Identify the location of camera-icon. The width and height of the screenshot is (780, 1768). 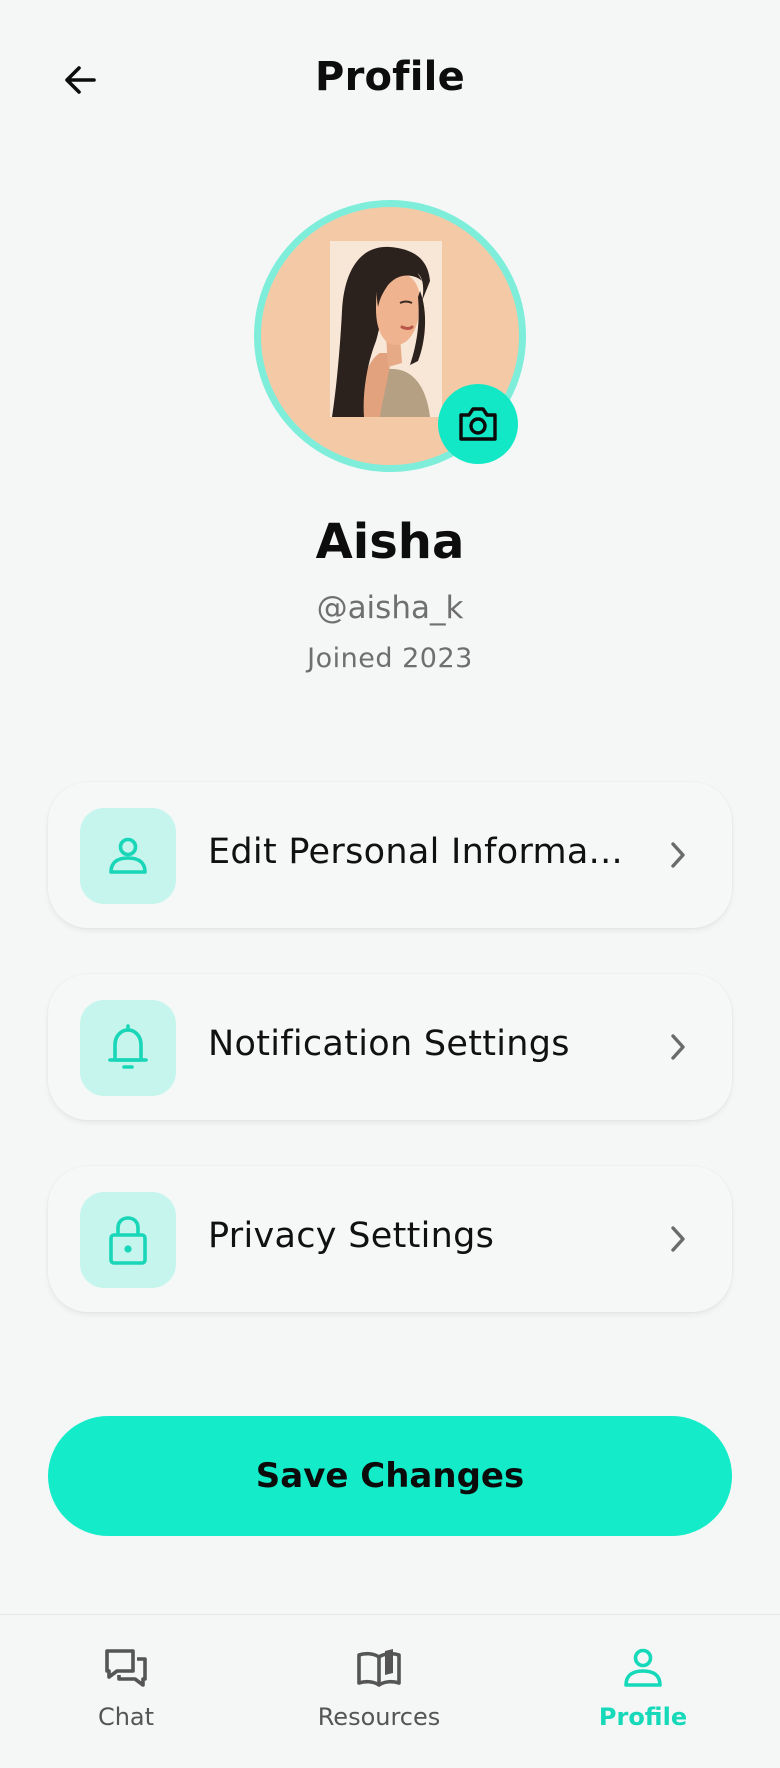
(478, 424).